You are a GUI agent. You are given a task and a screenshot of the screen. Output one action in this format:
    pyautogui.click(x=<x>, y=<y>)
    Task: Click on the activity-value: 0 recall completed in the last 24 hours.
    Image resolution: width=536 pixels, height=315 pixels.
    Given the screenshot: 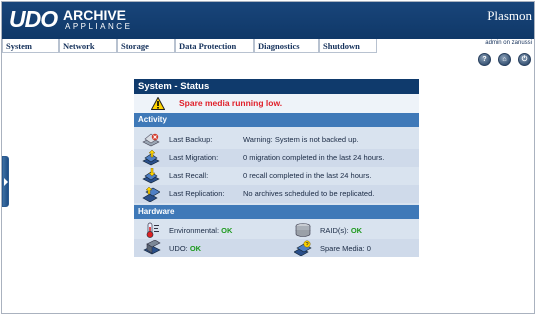 What is the action you would take?
    pyautogui.click(x=307, y=175)
    